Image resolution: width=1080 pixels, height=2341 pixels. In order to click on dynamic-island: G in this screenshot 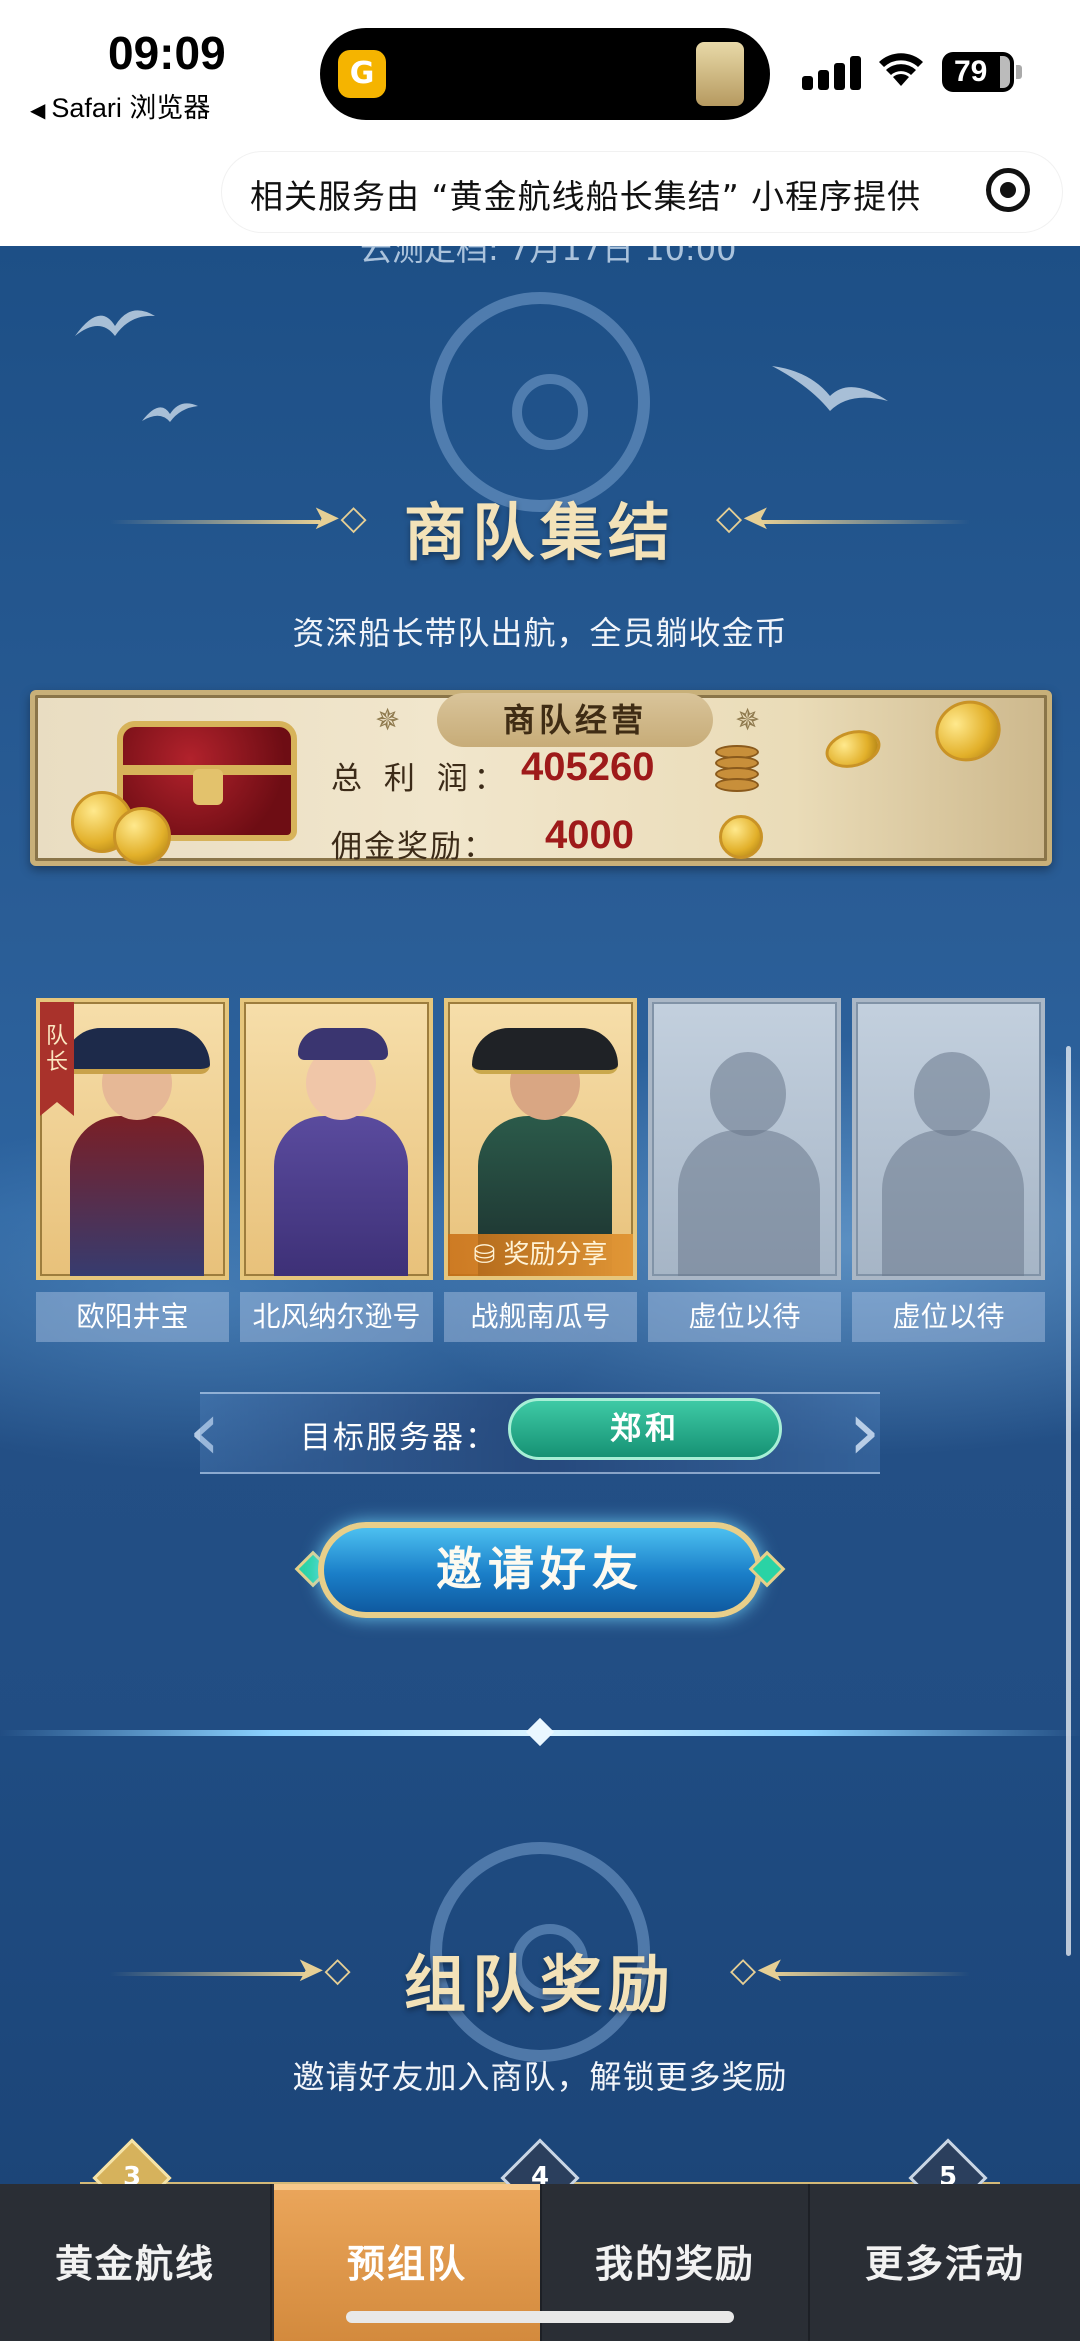, I will do `click(545, 74)`.